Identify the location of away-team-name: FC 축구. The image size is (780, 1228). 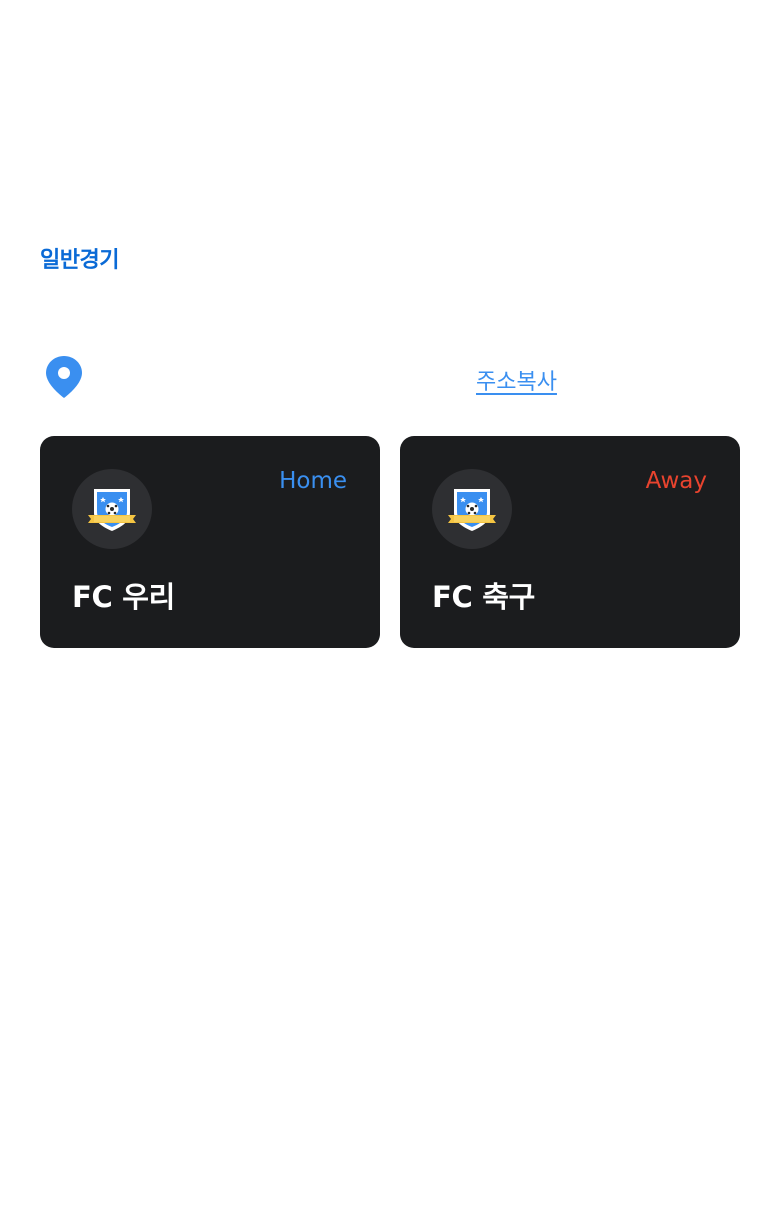
(484, 597).